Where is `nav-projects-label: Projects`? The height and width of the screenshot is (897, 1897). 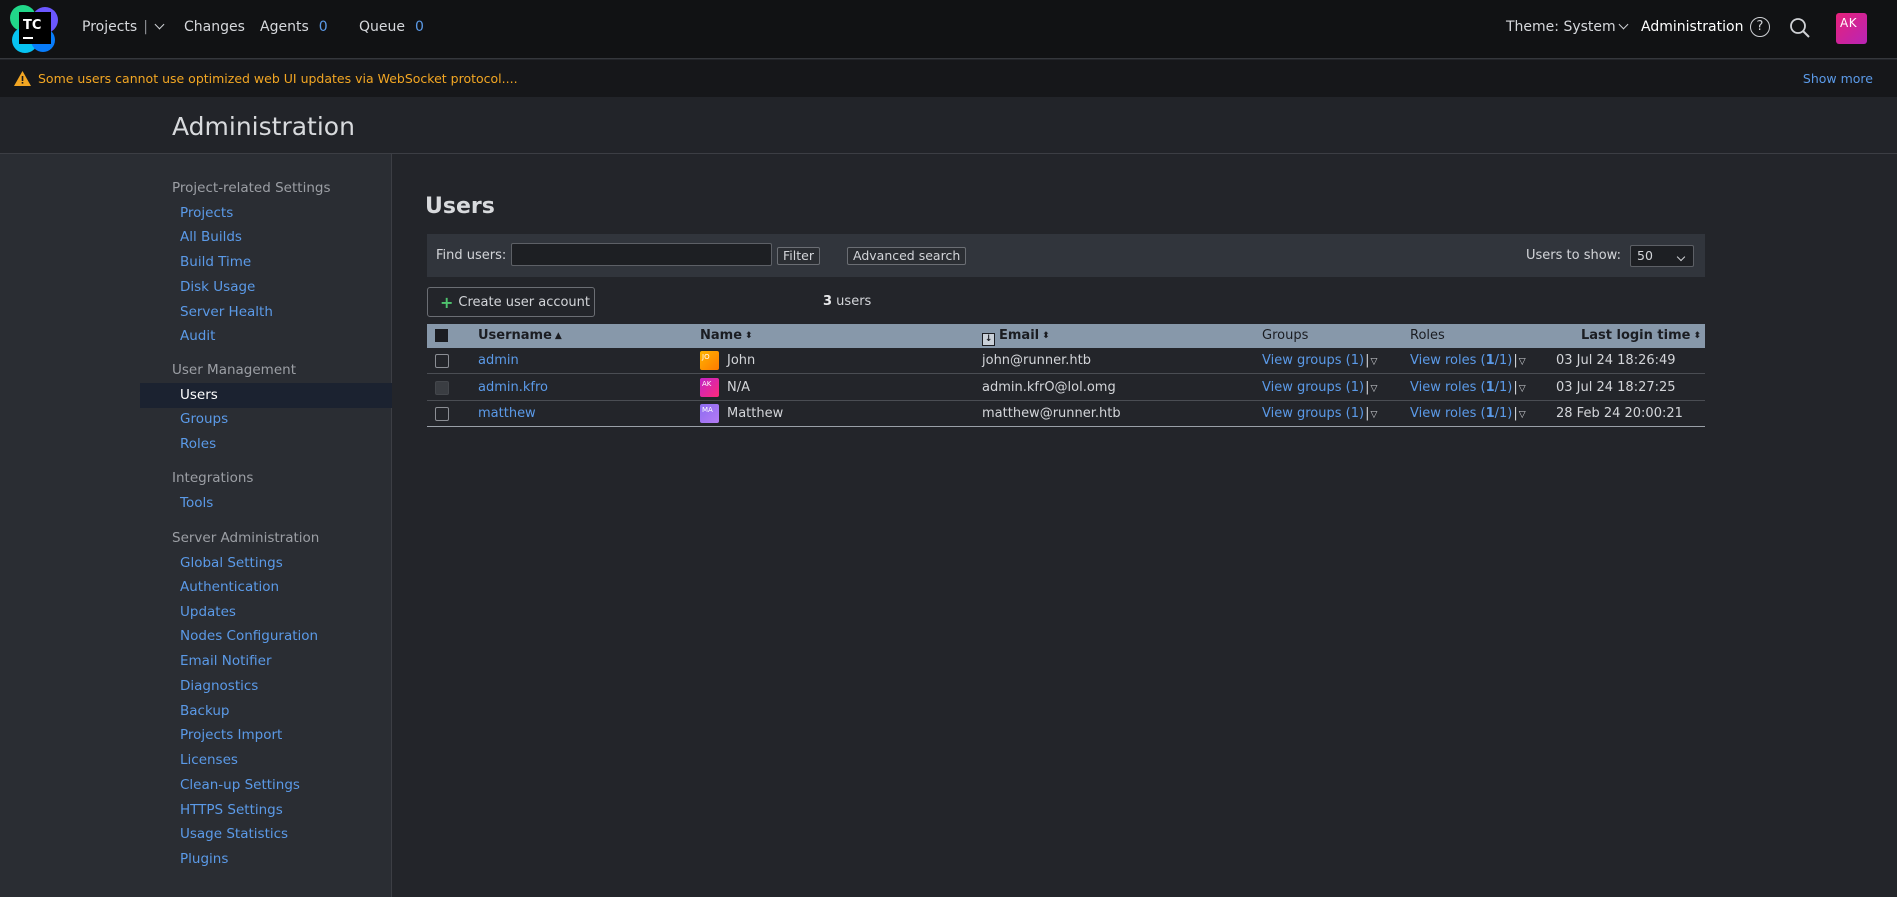 nav-projects-label: Projects is located at coordinates (110, 27).